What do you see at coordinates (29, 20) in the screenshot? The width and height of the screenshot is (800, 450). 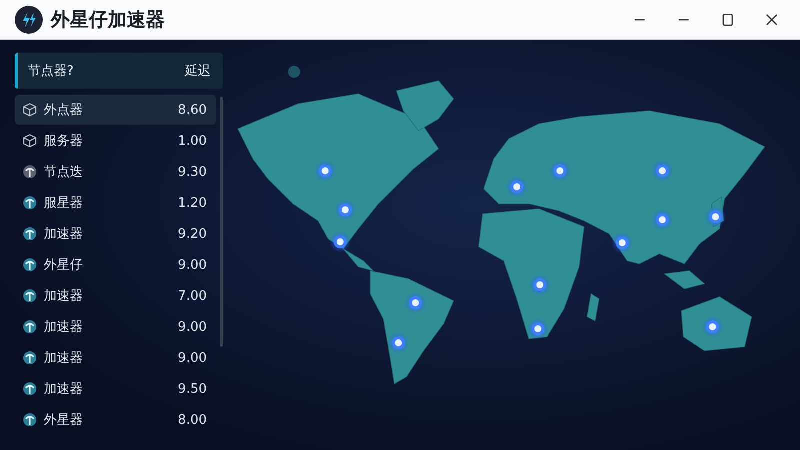 I see `lightning-bolt-icon` at bounding box center [29, 20].